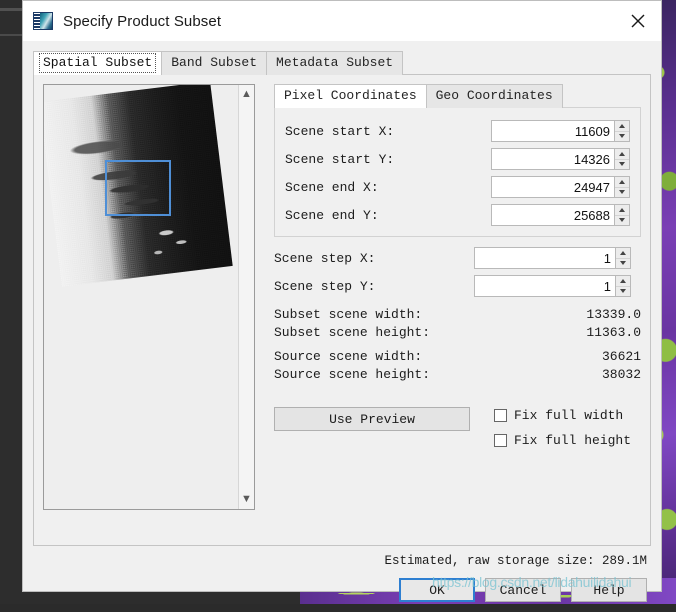 Image resolution: width=676 pixels, height=612 pixels. What do you see at coordinates (457, 215) in the screenshot?
I see `field-row-scene-end-y: Scene end Y: 25688` at bounding box center [457, 215].